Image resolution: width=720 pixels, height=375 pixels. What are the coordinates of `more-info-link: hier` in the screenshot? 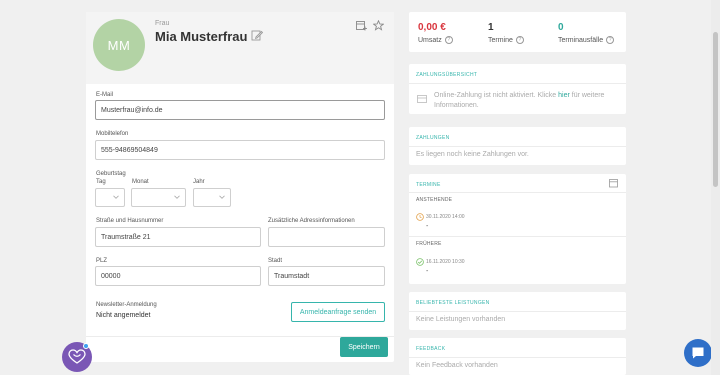 It's located at (564, 95).